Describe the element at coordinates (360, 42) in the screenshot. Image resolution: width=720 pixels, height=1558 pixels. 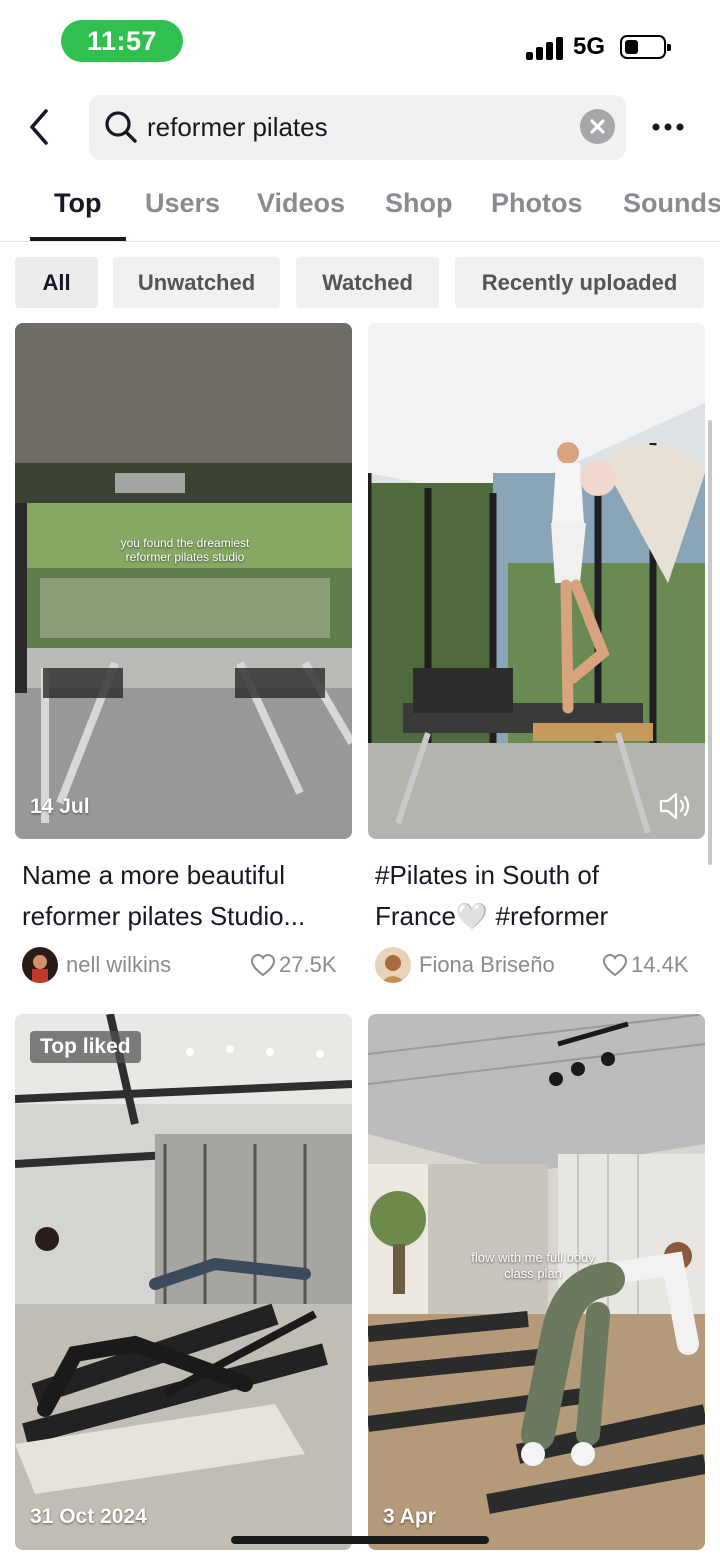
I see `status-bar: 11:57 5G` at that location.